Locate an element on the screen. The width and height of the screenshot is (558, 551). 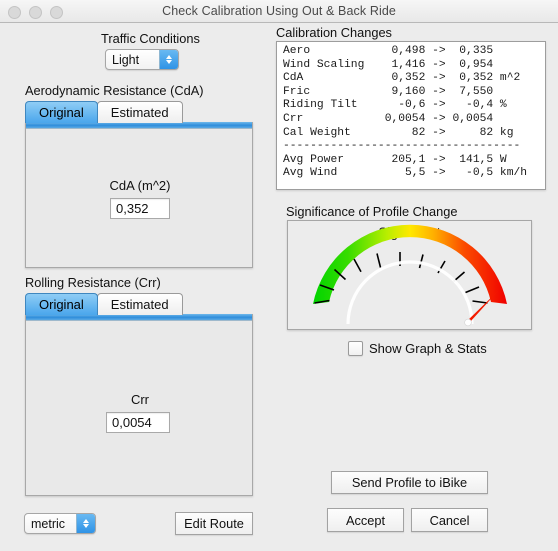
send-profile-button-label: Send Profile to iBike is located at coordinates (409, 482).